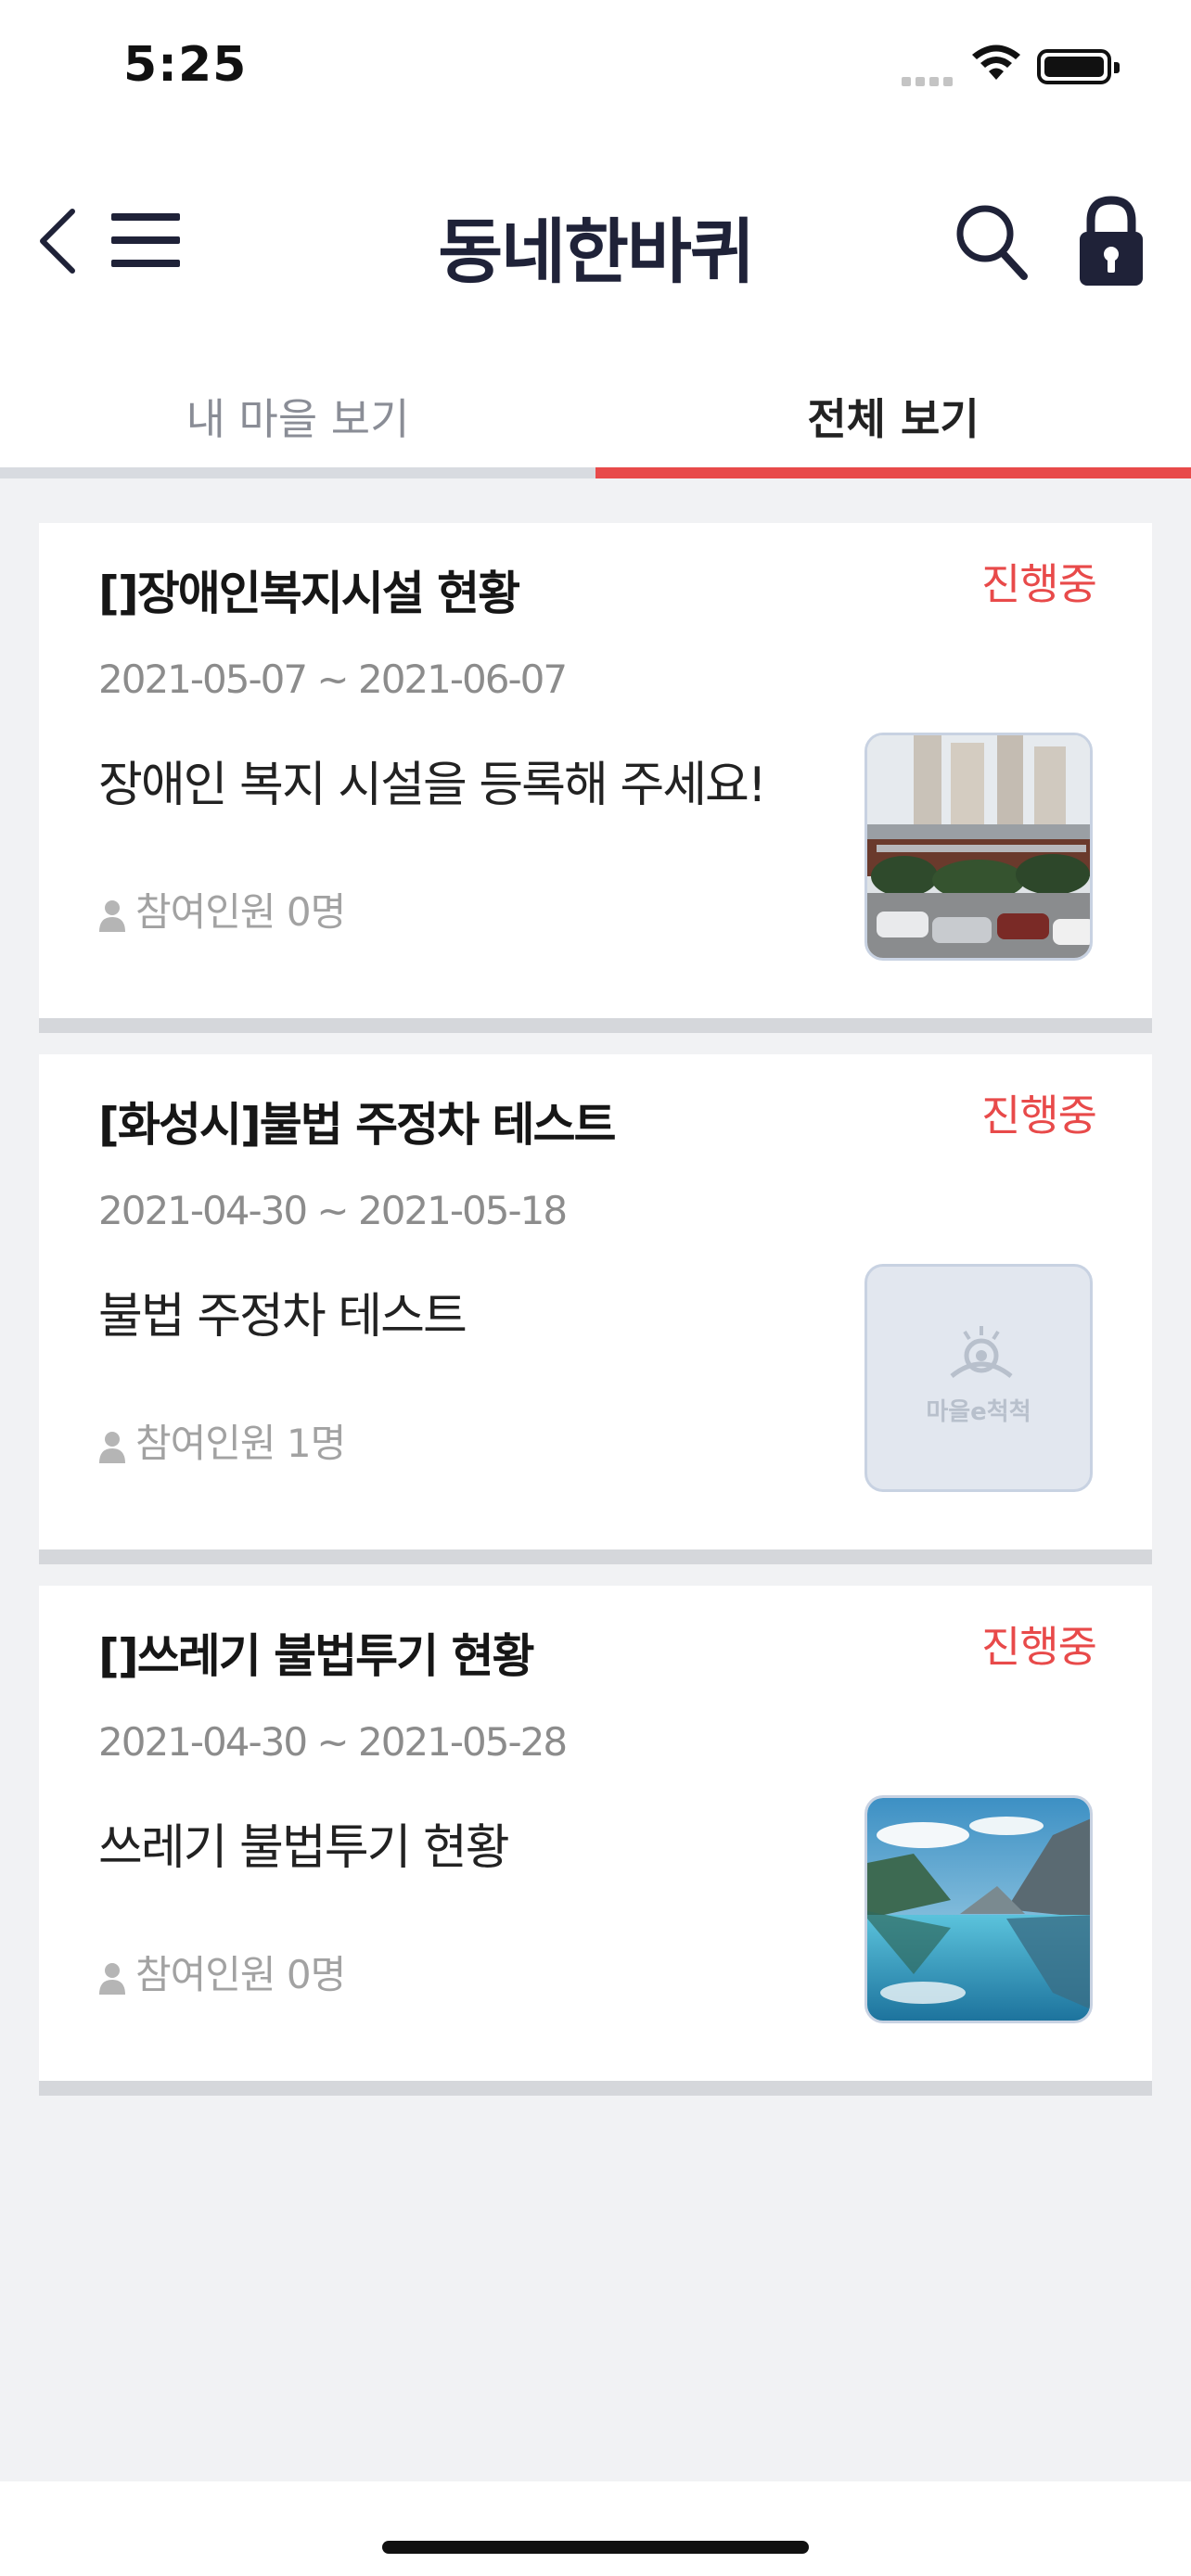 This screenshot has width=1191, height=2576. Describe the element at coordinates (595, 2528) in the screenshot. I see `home-indicator-area` at that location.